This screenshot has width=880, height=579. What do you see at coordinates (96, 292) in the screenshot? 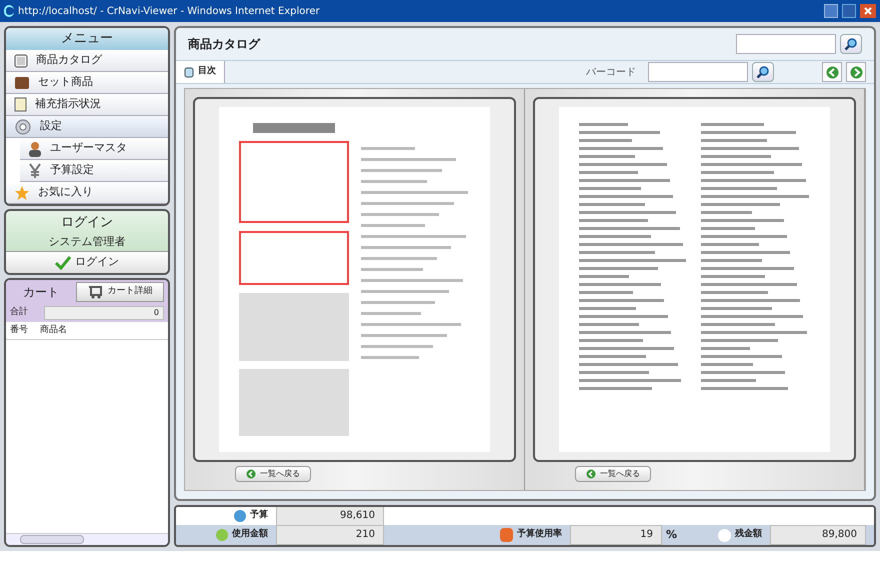
I see `cart-icon` at bounding box center [96, 292].